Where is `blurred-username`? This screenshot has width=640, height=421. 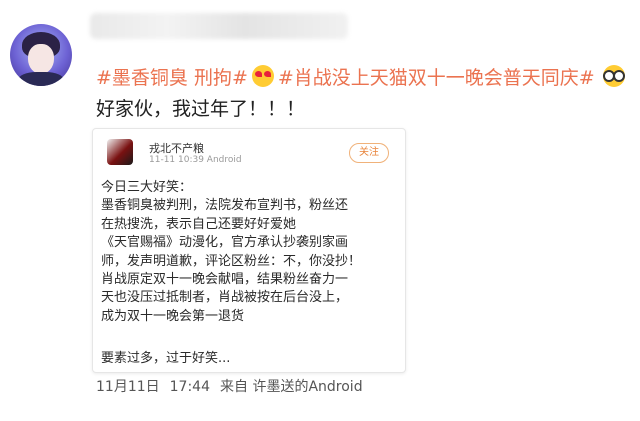 blurred-username is located at coordinates (219, 26).